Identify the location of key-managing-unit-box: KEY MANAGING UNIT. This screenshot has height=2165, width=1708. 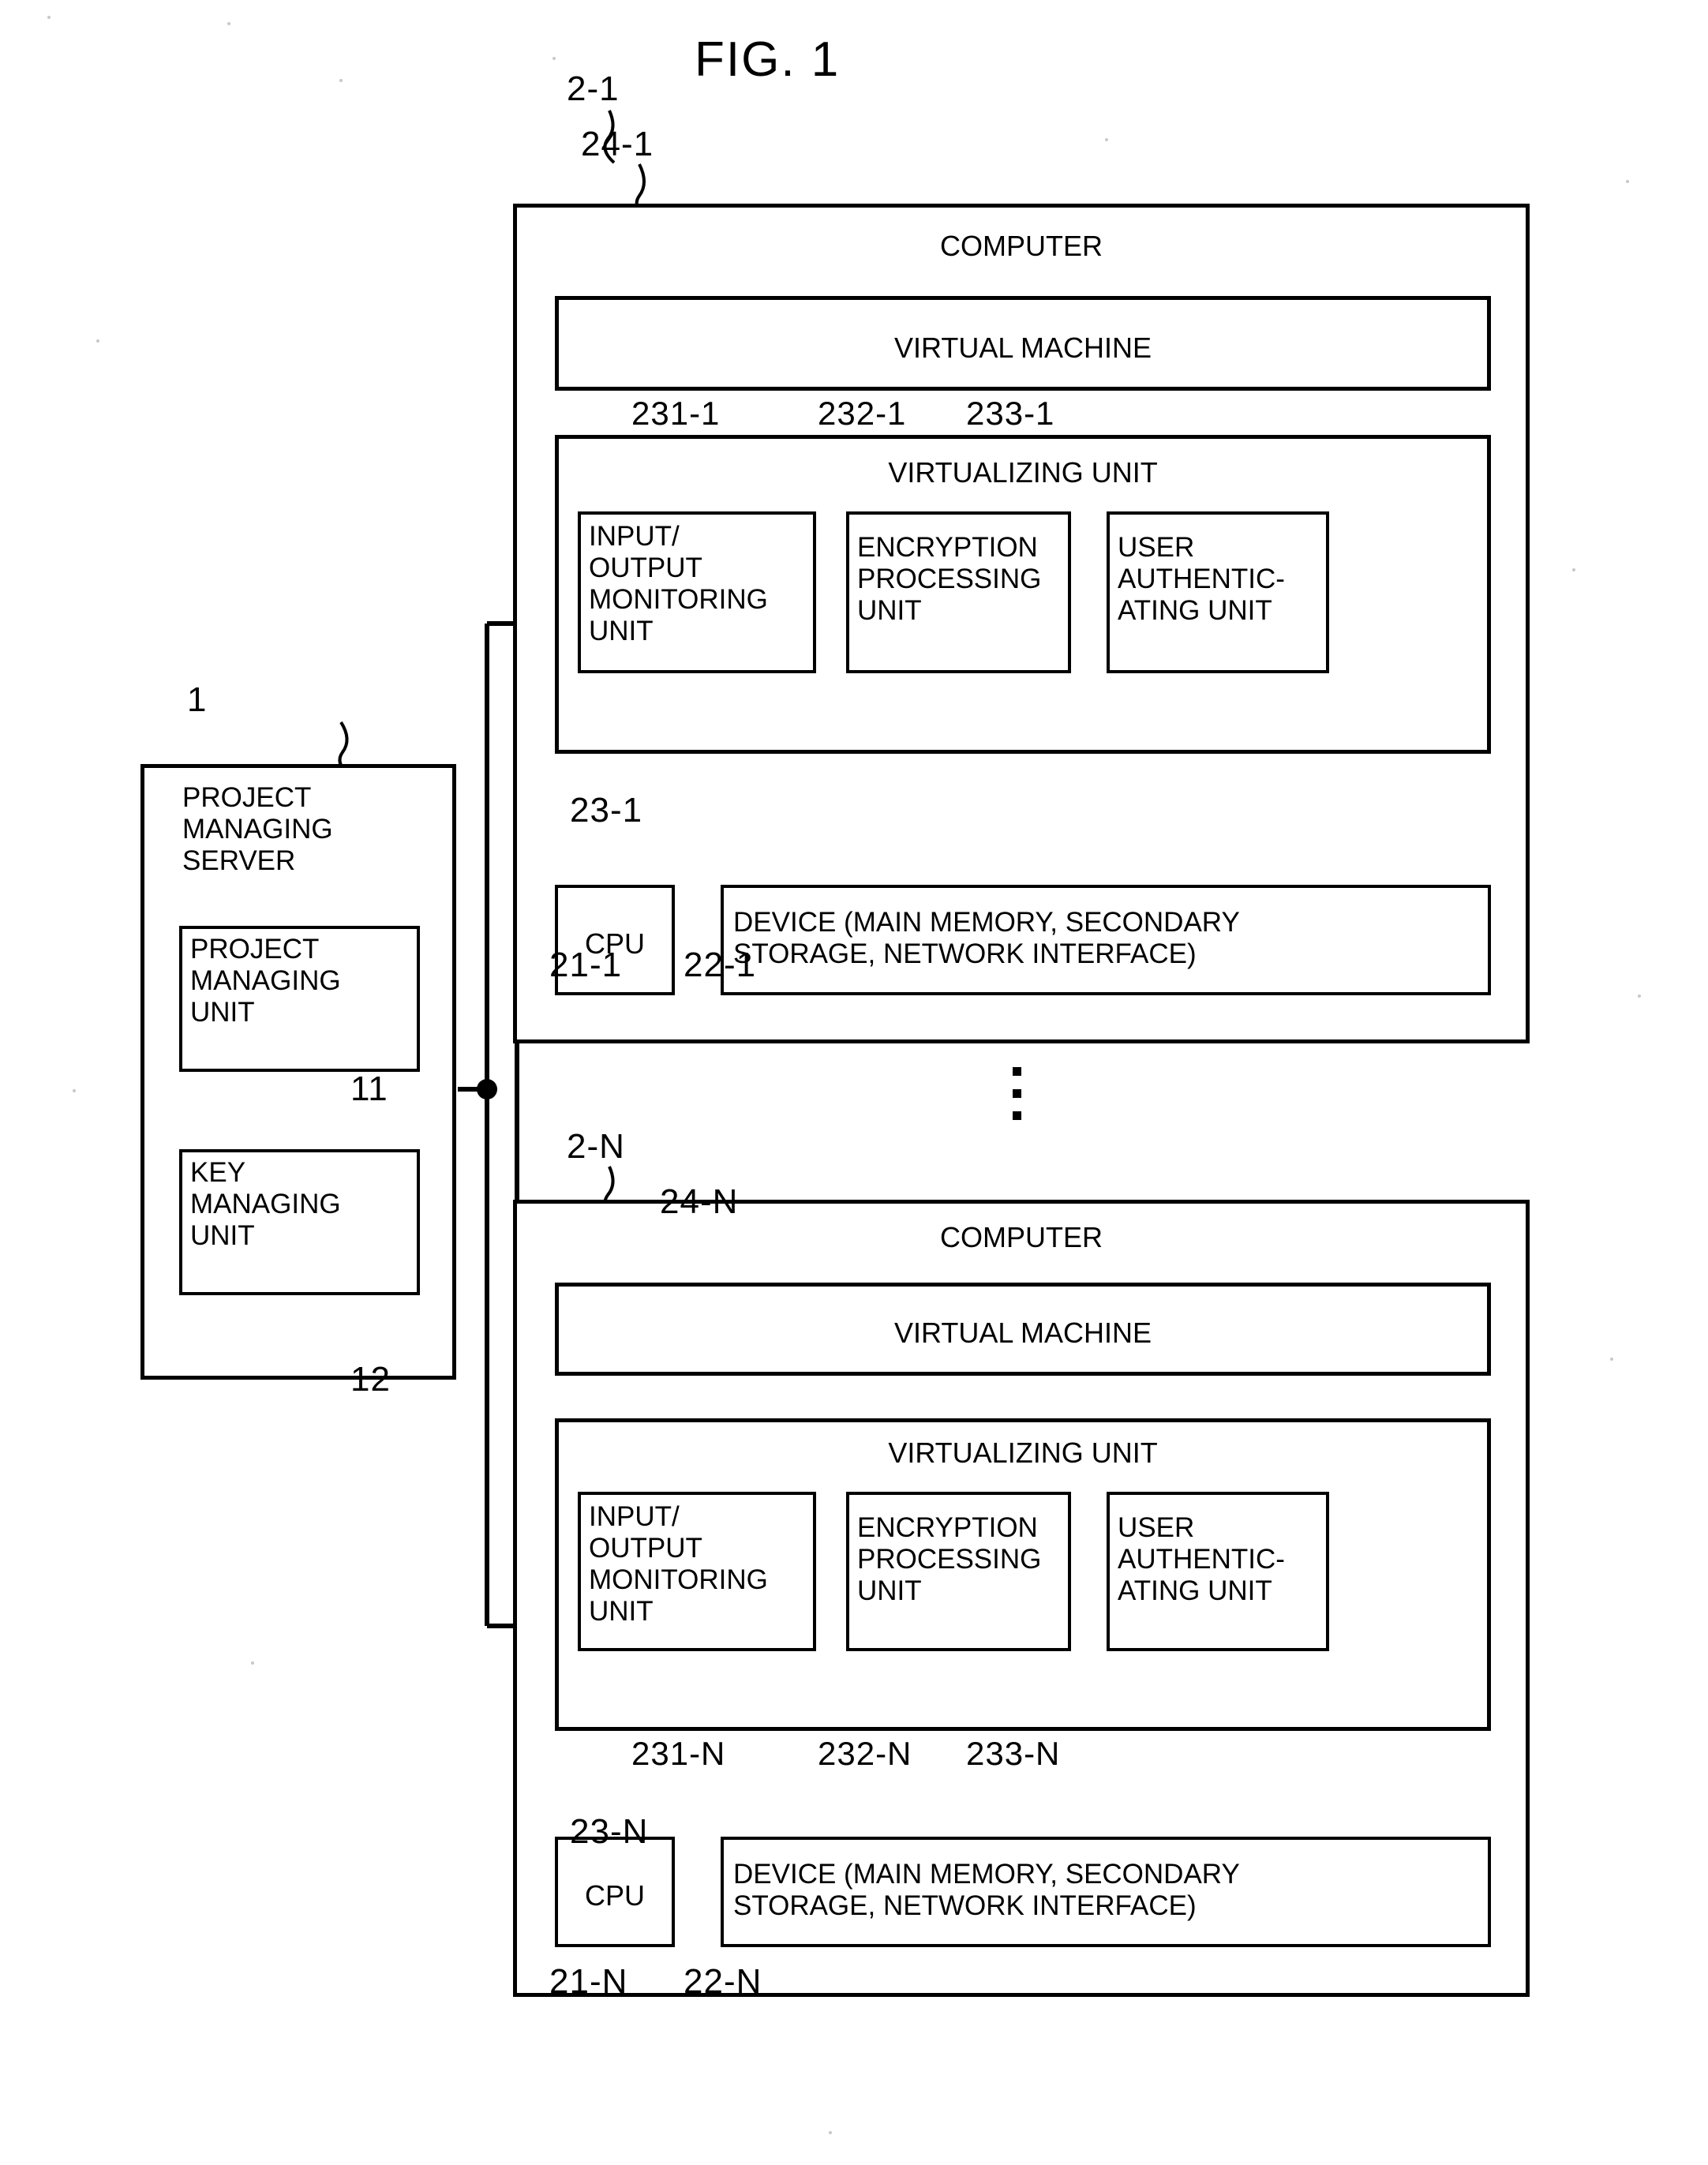
(299, 1222).